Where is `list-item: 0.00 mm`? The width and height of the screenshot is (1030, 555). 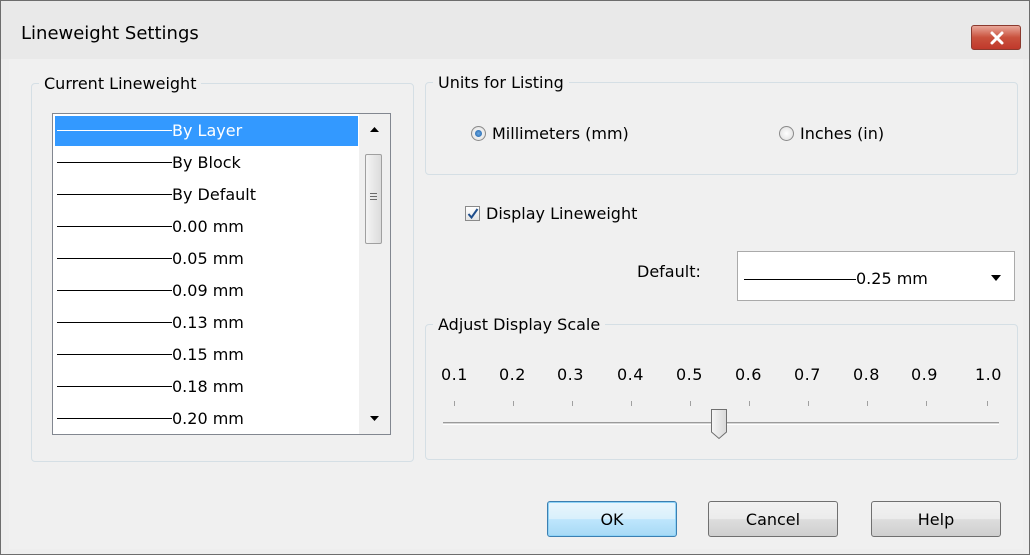
list-item: 0.00 mm is located at coordinates (206, 227).